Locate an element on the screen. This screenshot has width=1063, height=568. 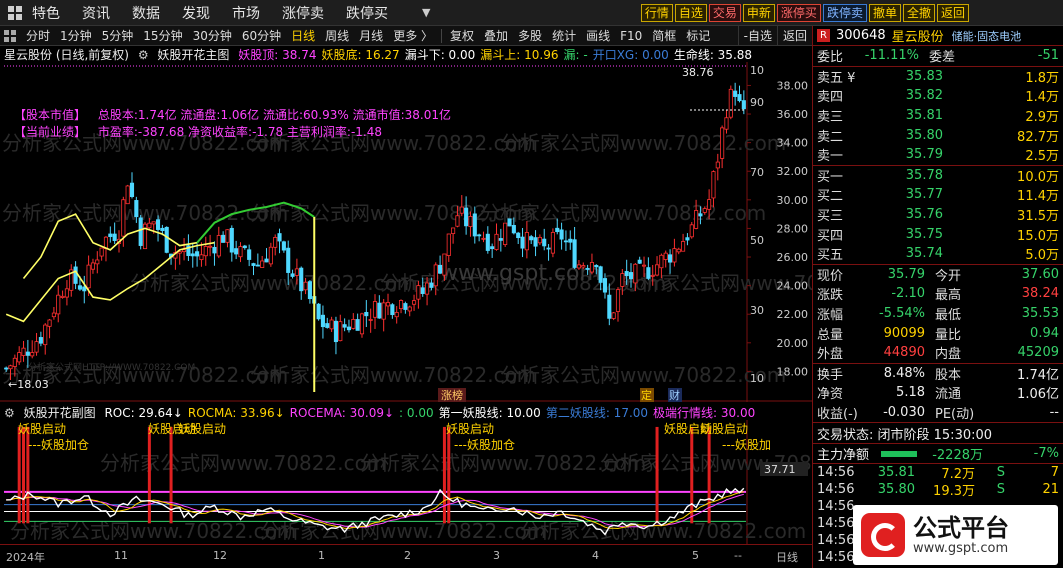
menu-dropdown-icon: ▼ is located at coordinates (426, 12).